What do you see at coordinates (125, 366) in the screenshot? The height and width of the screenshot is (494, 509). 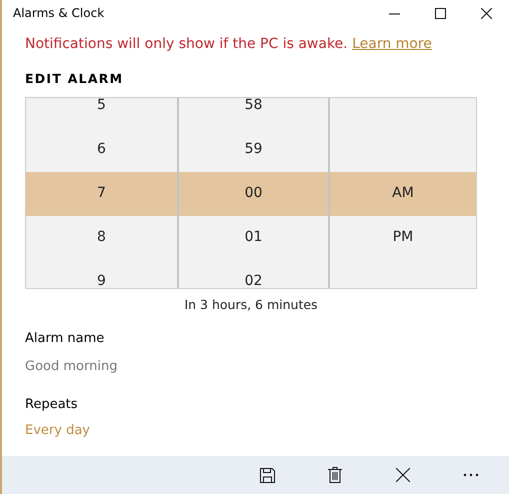 I see `alarm-name-field: Good morning` at bounding box center [125, 366].